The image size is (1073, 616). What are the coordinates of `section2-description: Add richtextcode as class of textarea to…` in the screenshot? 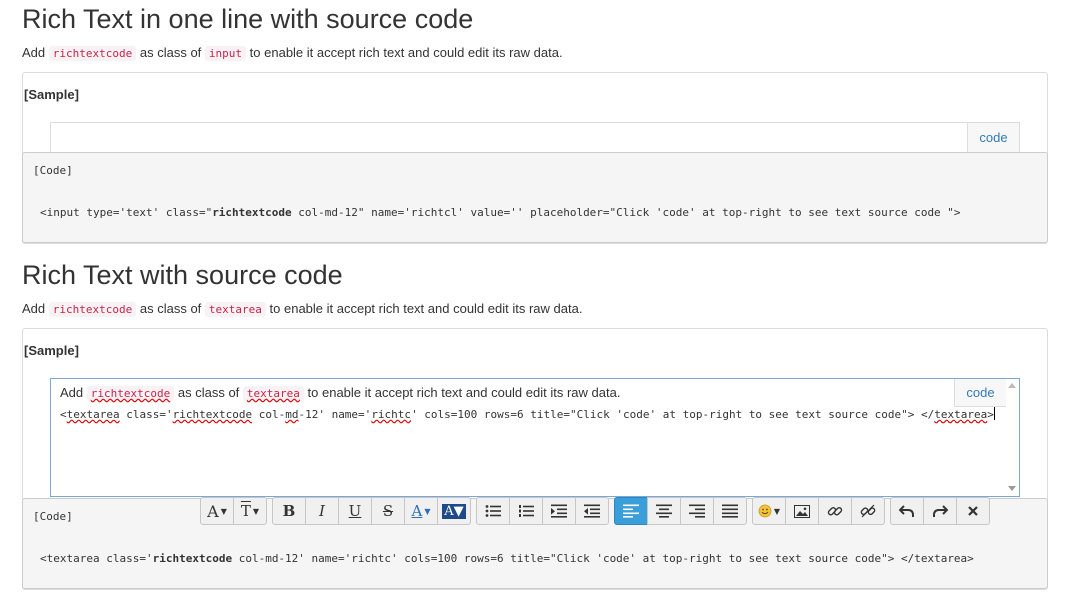 It's located at (302, 309).